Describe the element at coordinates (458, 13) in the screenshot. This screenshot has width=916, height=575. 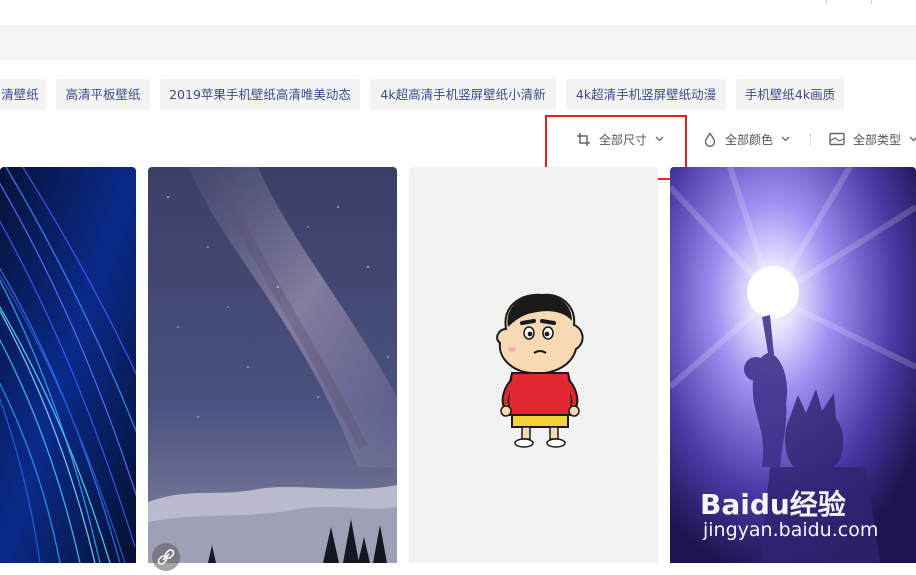
I see `top-header-bar` at that location.